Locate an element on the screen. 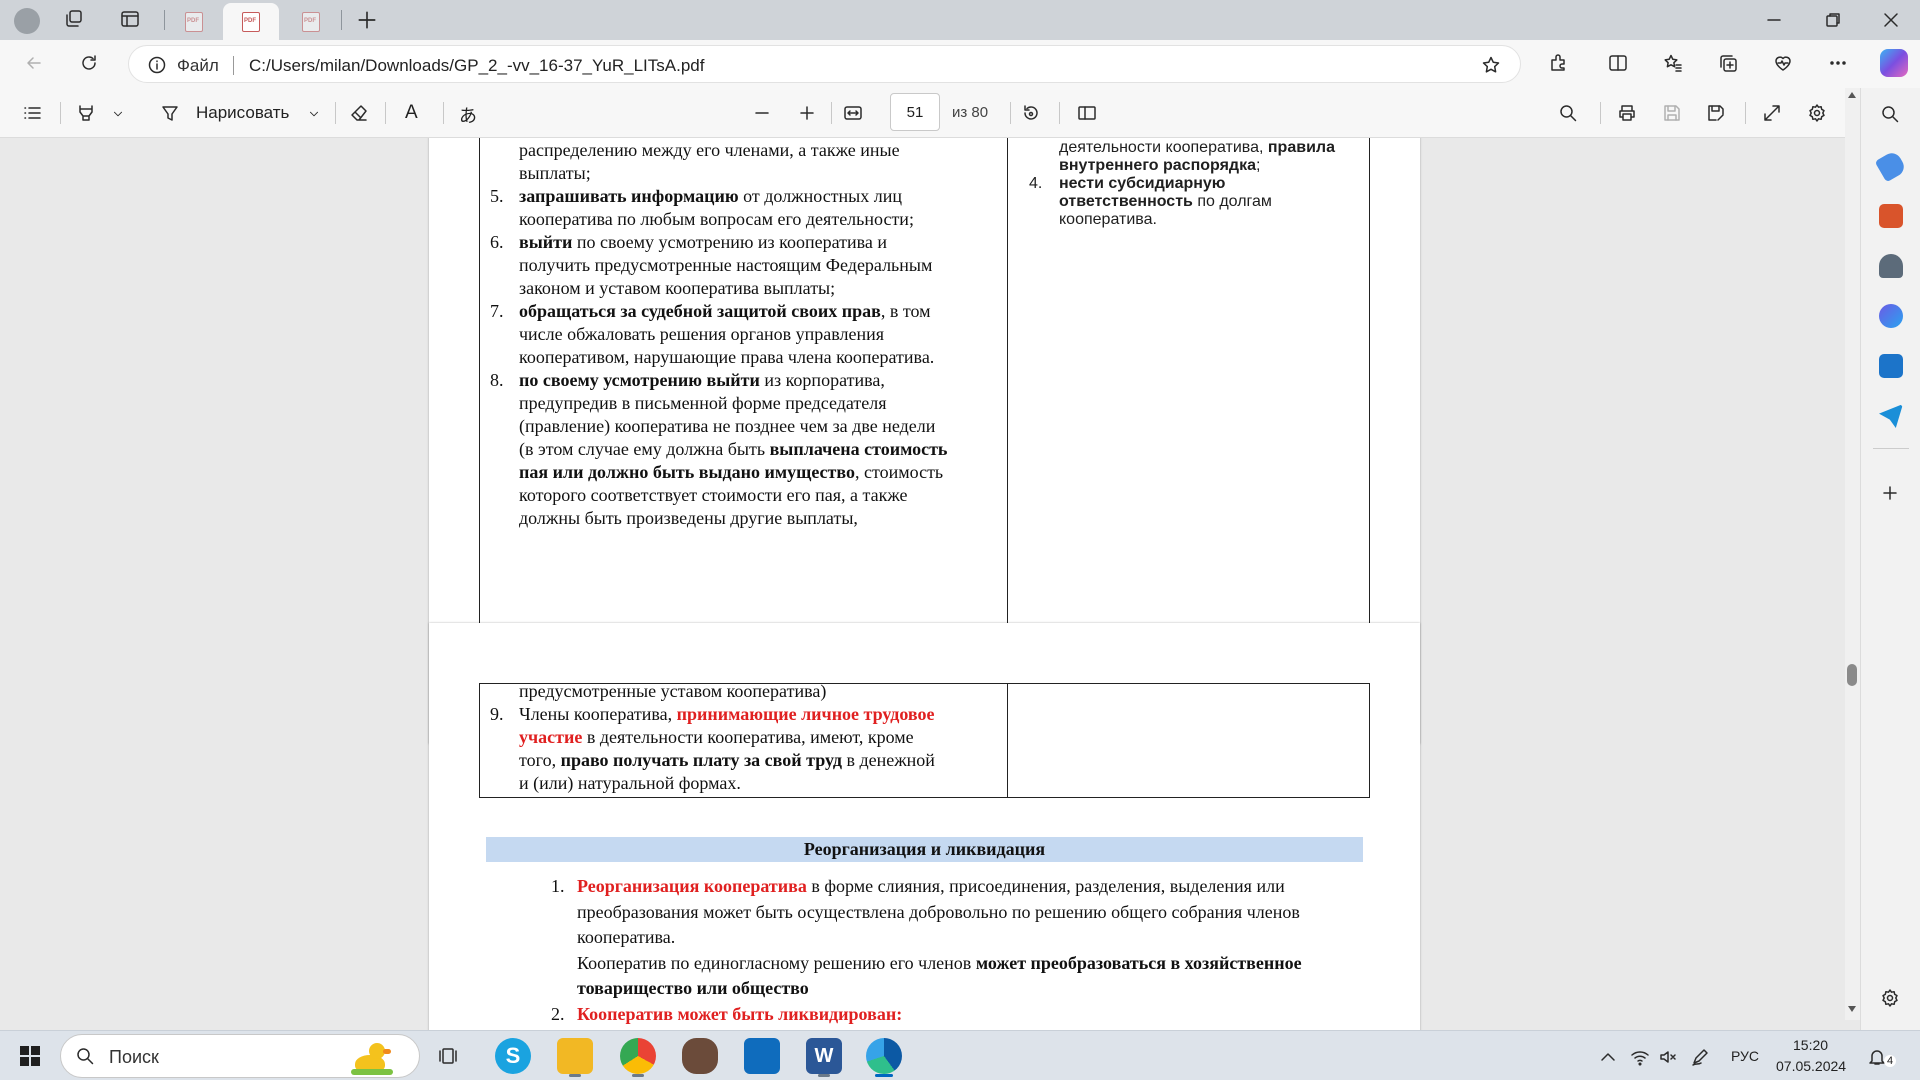  scroll-down-arrow-icon is located at coordinates (1852, 1009).